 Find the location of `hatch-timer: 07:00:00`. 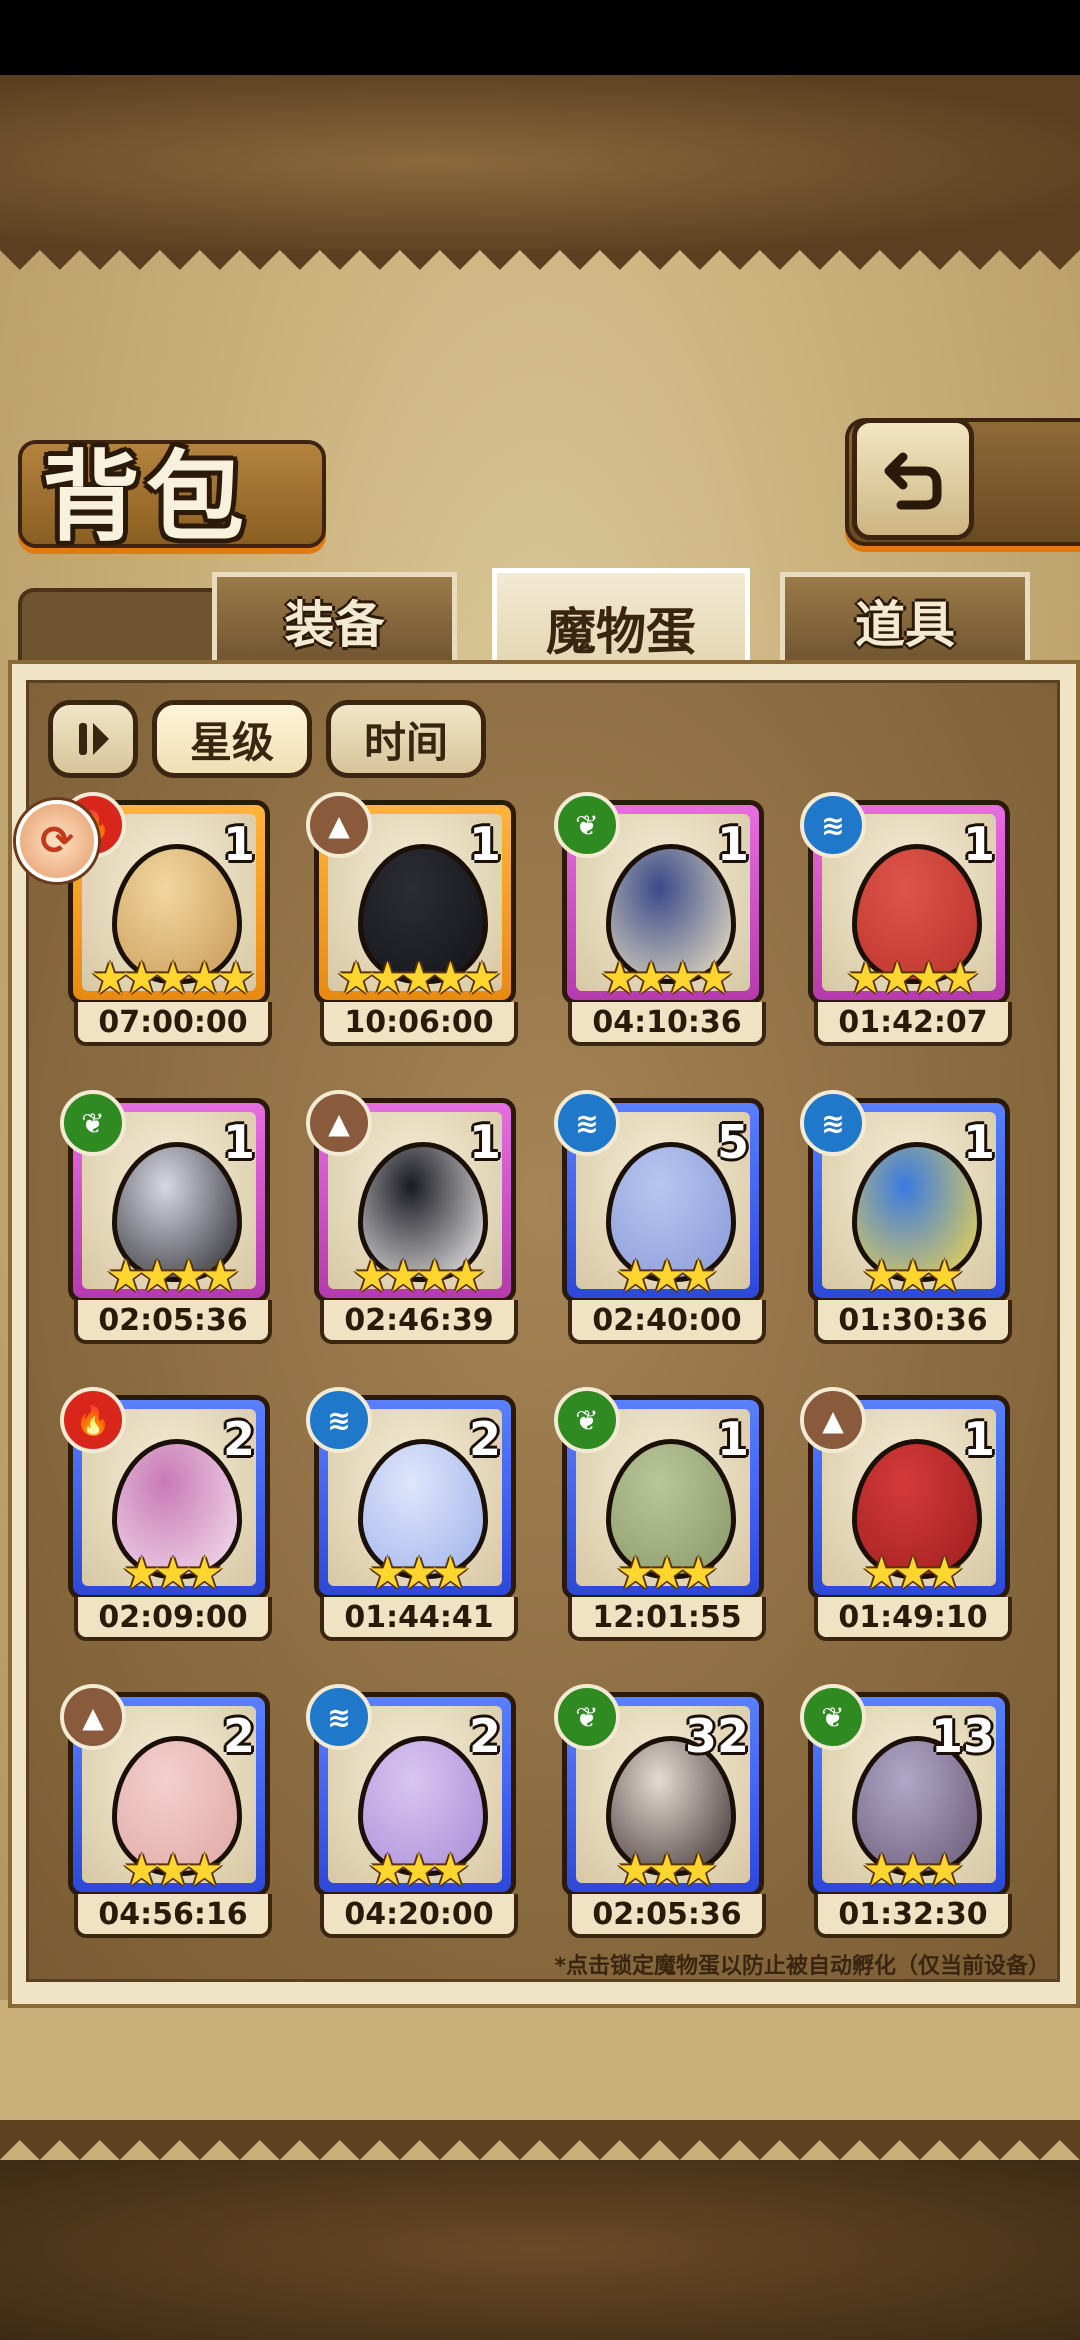

hatch-timer: 07:00:00 is located at coordinates (173, 1024).